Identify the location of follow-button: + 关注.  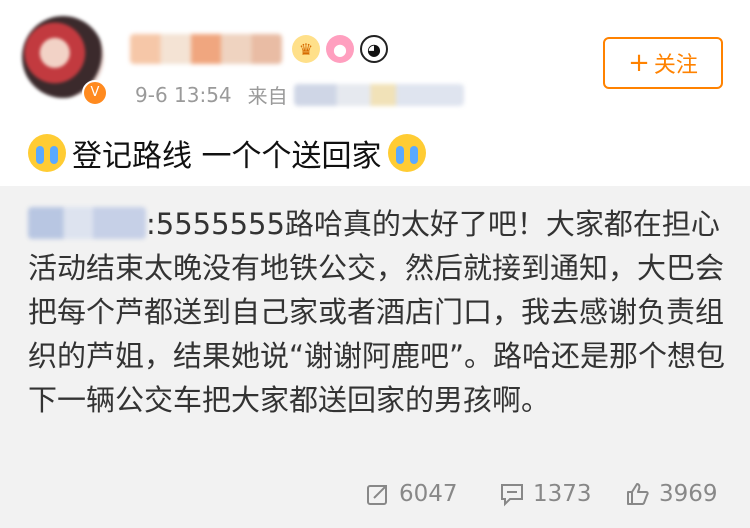
(663, 63).